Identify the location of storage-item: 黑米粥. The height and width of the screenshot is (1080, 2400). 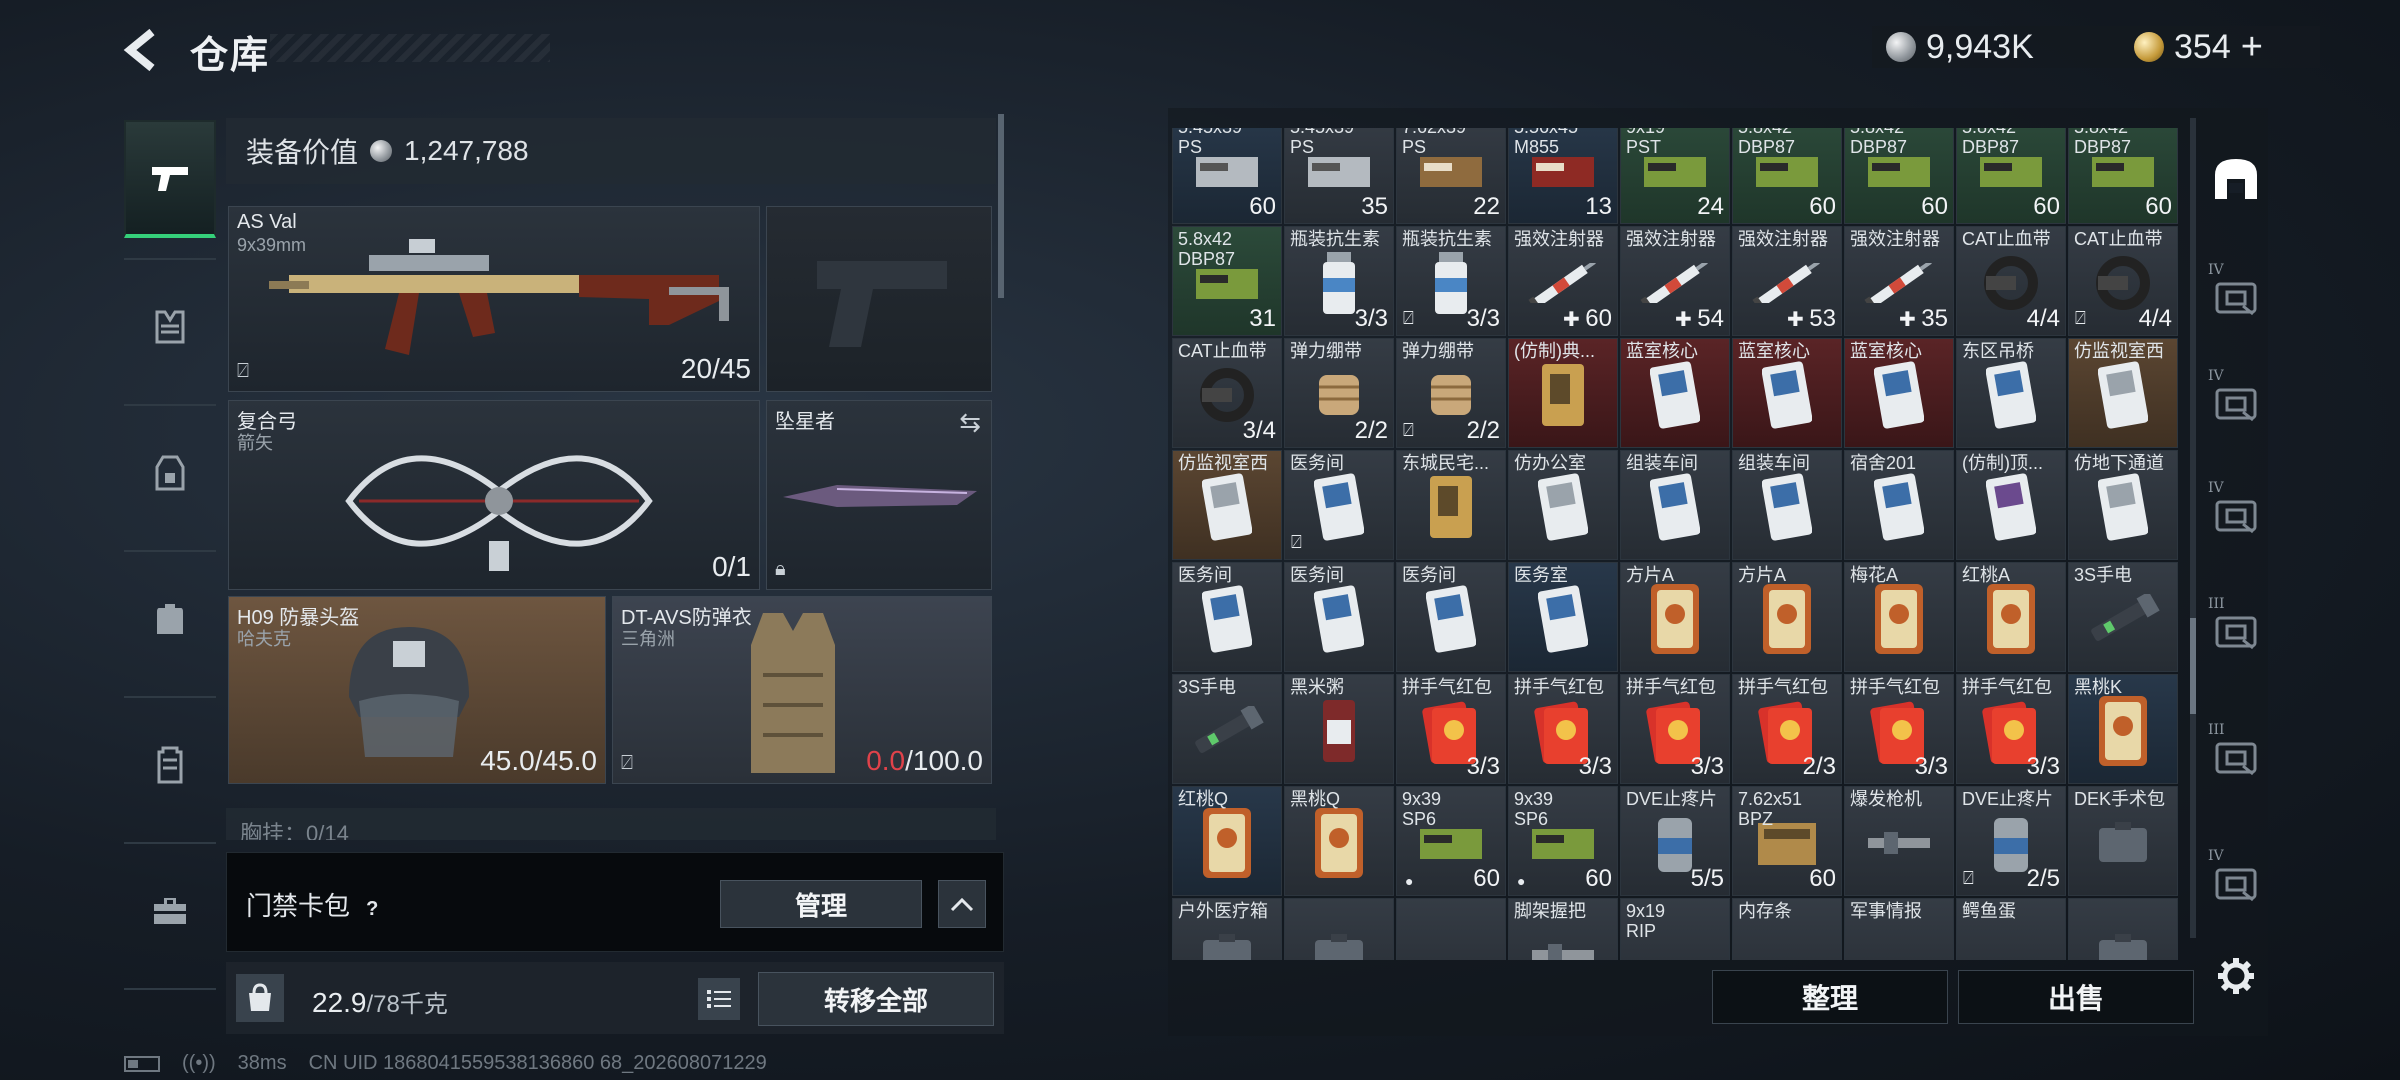
(1339, 729).